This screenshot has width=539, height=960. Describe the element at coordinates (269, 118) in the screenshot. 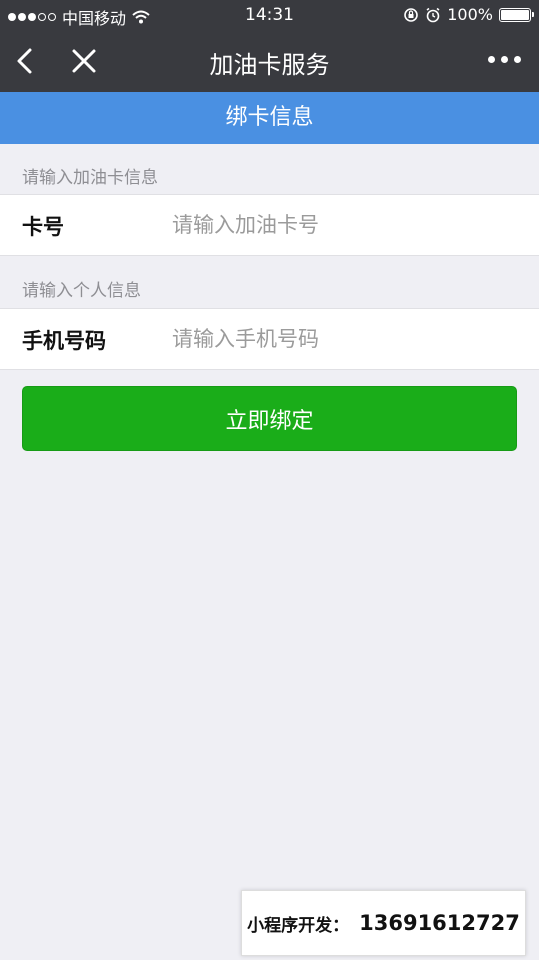

I see `section-banner: 绑卡信息` at that location.